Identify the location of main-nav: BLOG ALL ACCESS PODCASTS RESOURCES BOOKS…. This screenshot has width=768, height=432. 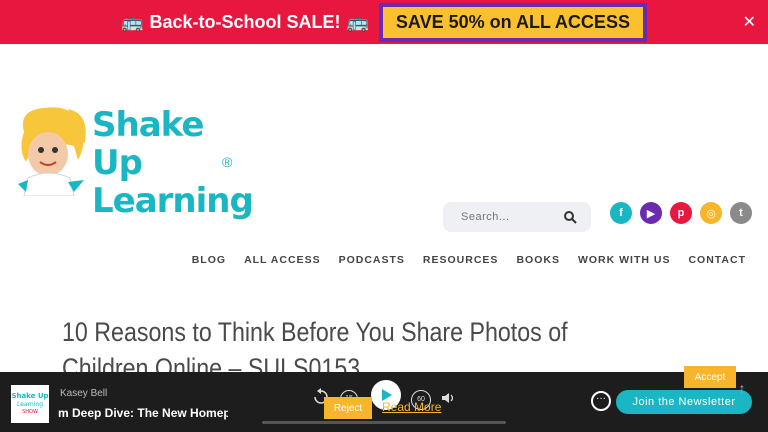
(469, 260).